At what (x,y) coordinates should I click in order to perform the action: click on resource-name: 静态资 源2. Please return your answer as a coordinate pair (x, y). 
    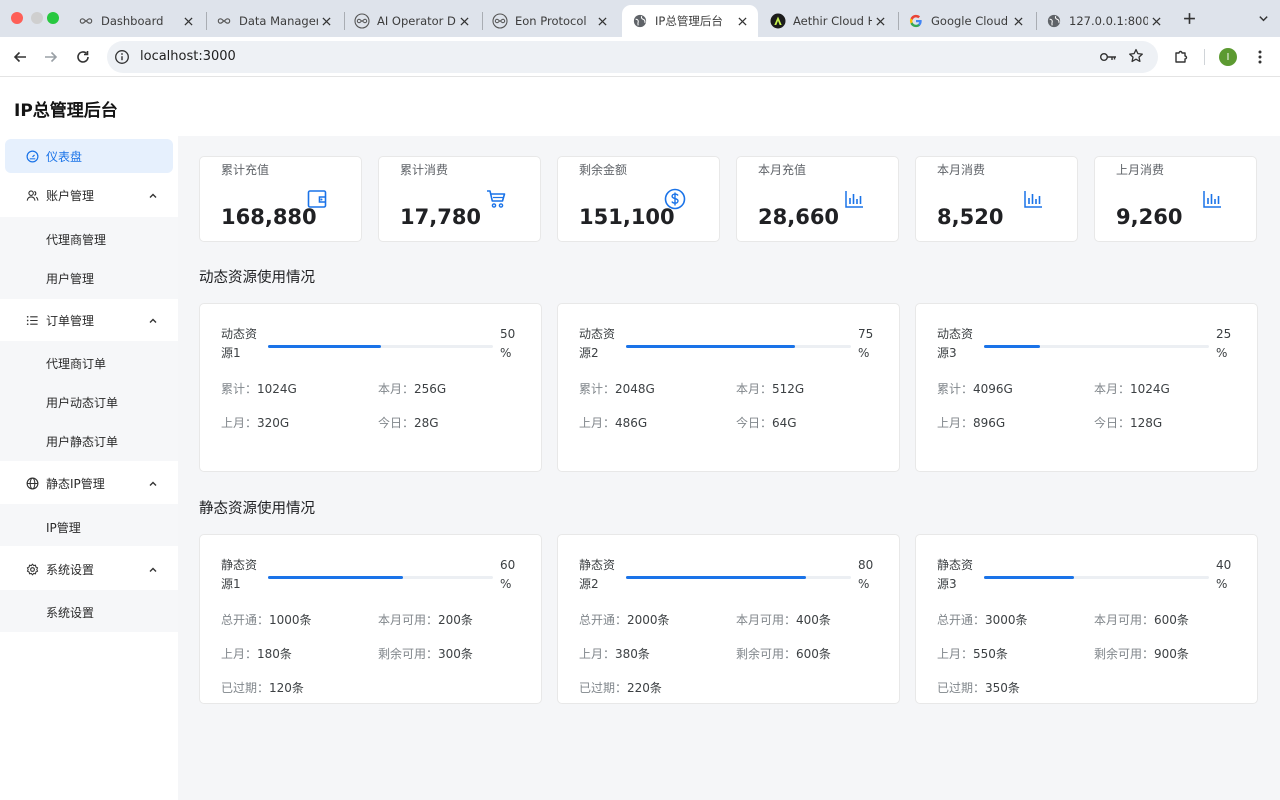
    Looking at the image, I should click on (597, 574).